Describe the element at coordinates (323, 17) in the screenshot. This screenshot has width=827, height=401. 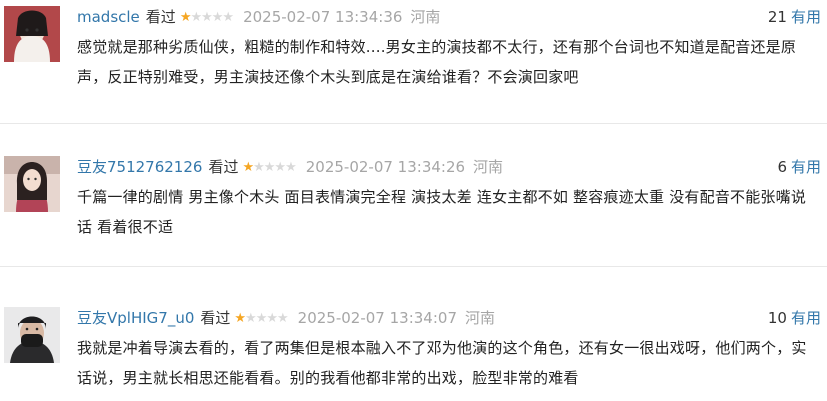
I see `review-timestamp: 2025-02-07 13:34:36` at that location.